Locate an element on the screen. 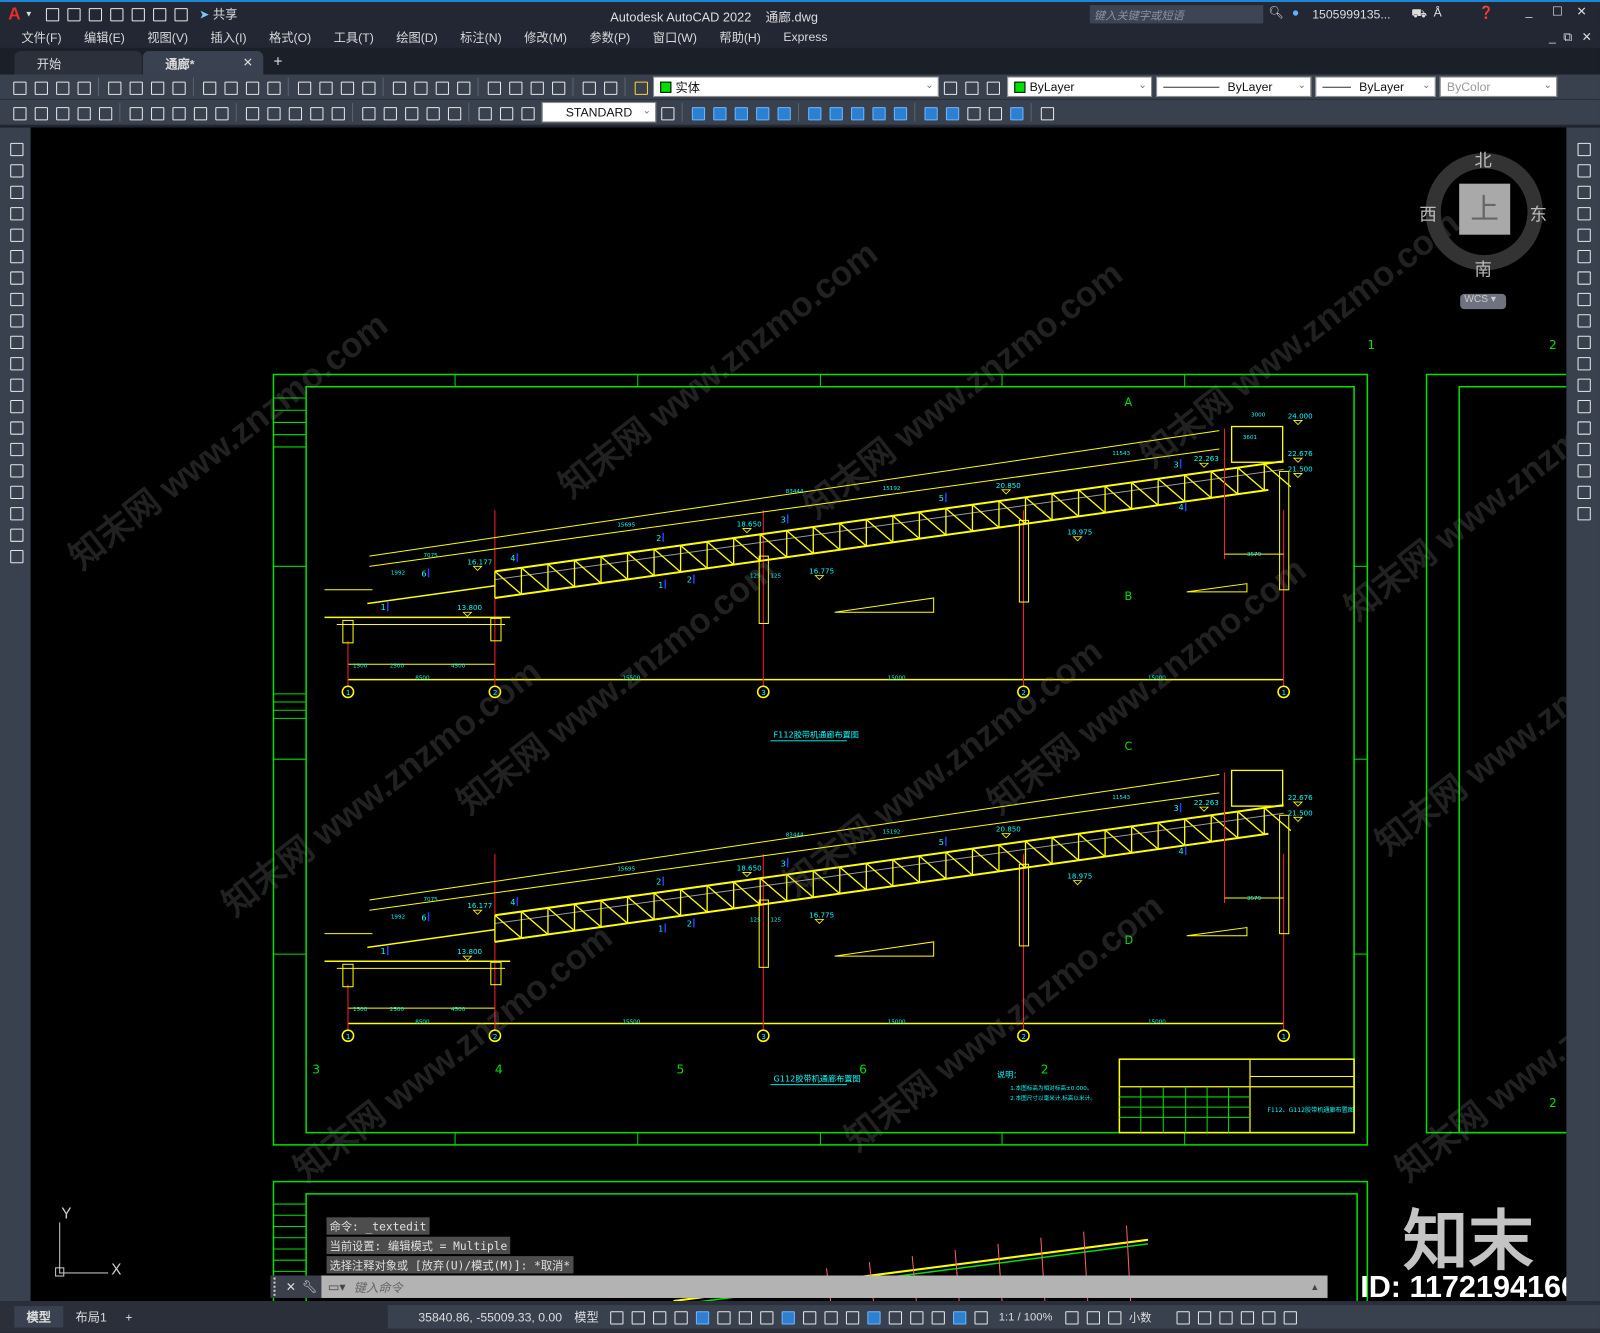  insert-block-icon is located at coordinates (15, 384).